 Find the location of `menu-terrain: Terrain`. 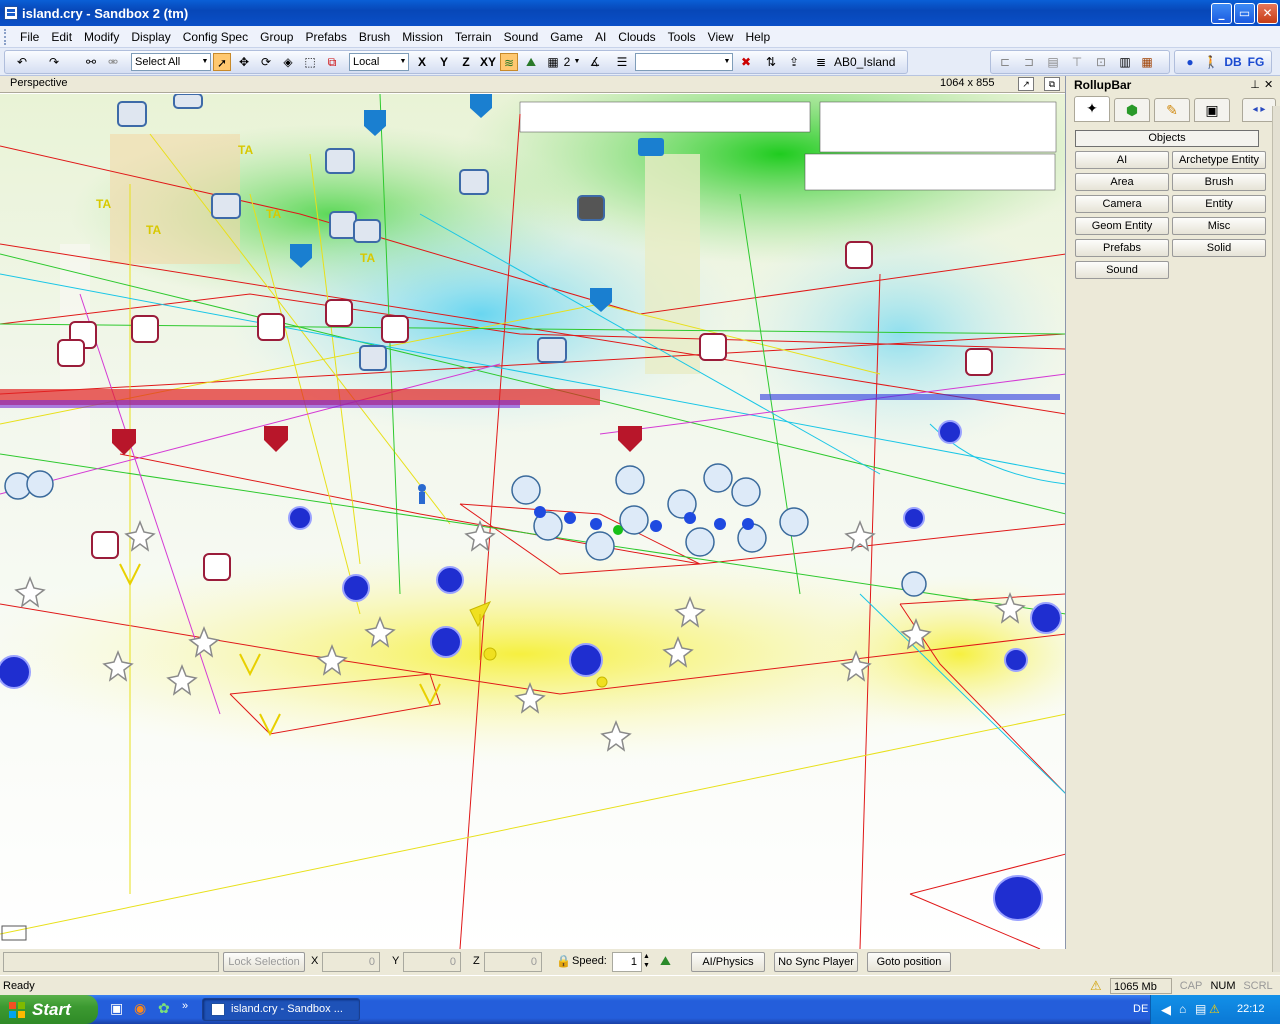

menu-terrain: Terrain is located at coordinates (473, 37).